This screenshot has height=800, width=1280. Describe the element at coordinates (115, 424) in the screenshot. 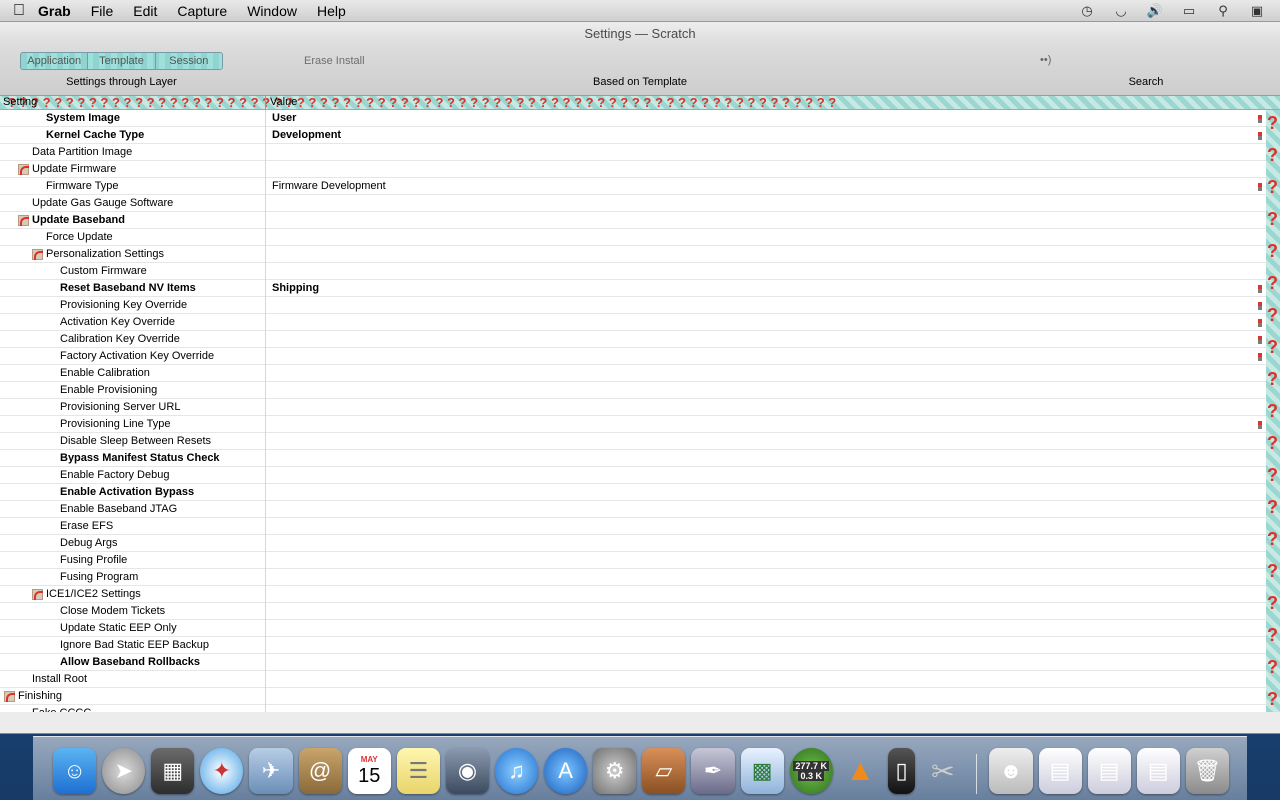

I see `setting-name: Provisioning Line Type` at that location.